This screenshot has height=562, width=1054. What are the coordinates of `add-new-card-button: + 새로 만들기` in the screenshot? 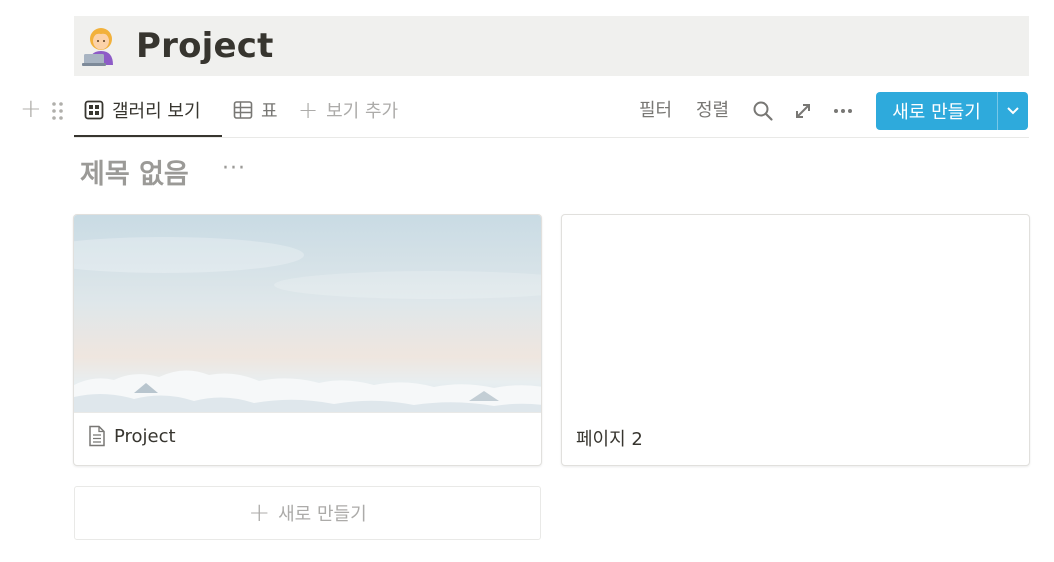 It's located at (307, 513).